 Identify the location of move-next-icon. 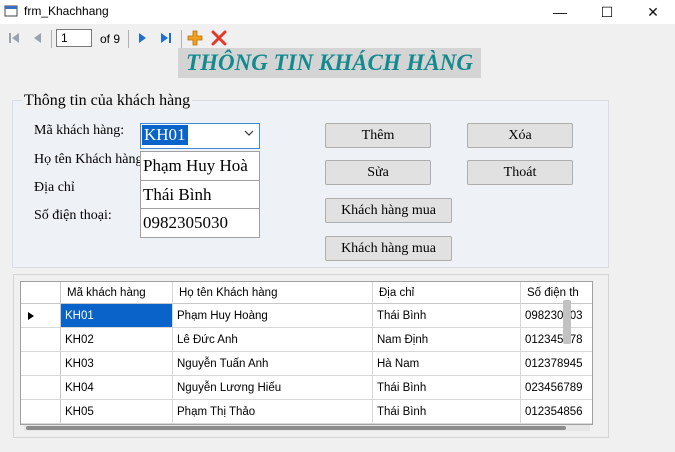
(142, 38).